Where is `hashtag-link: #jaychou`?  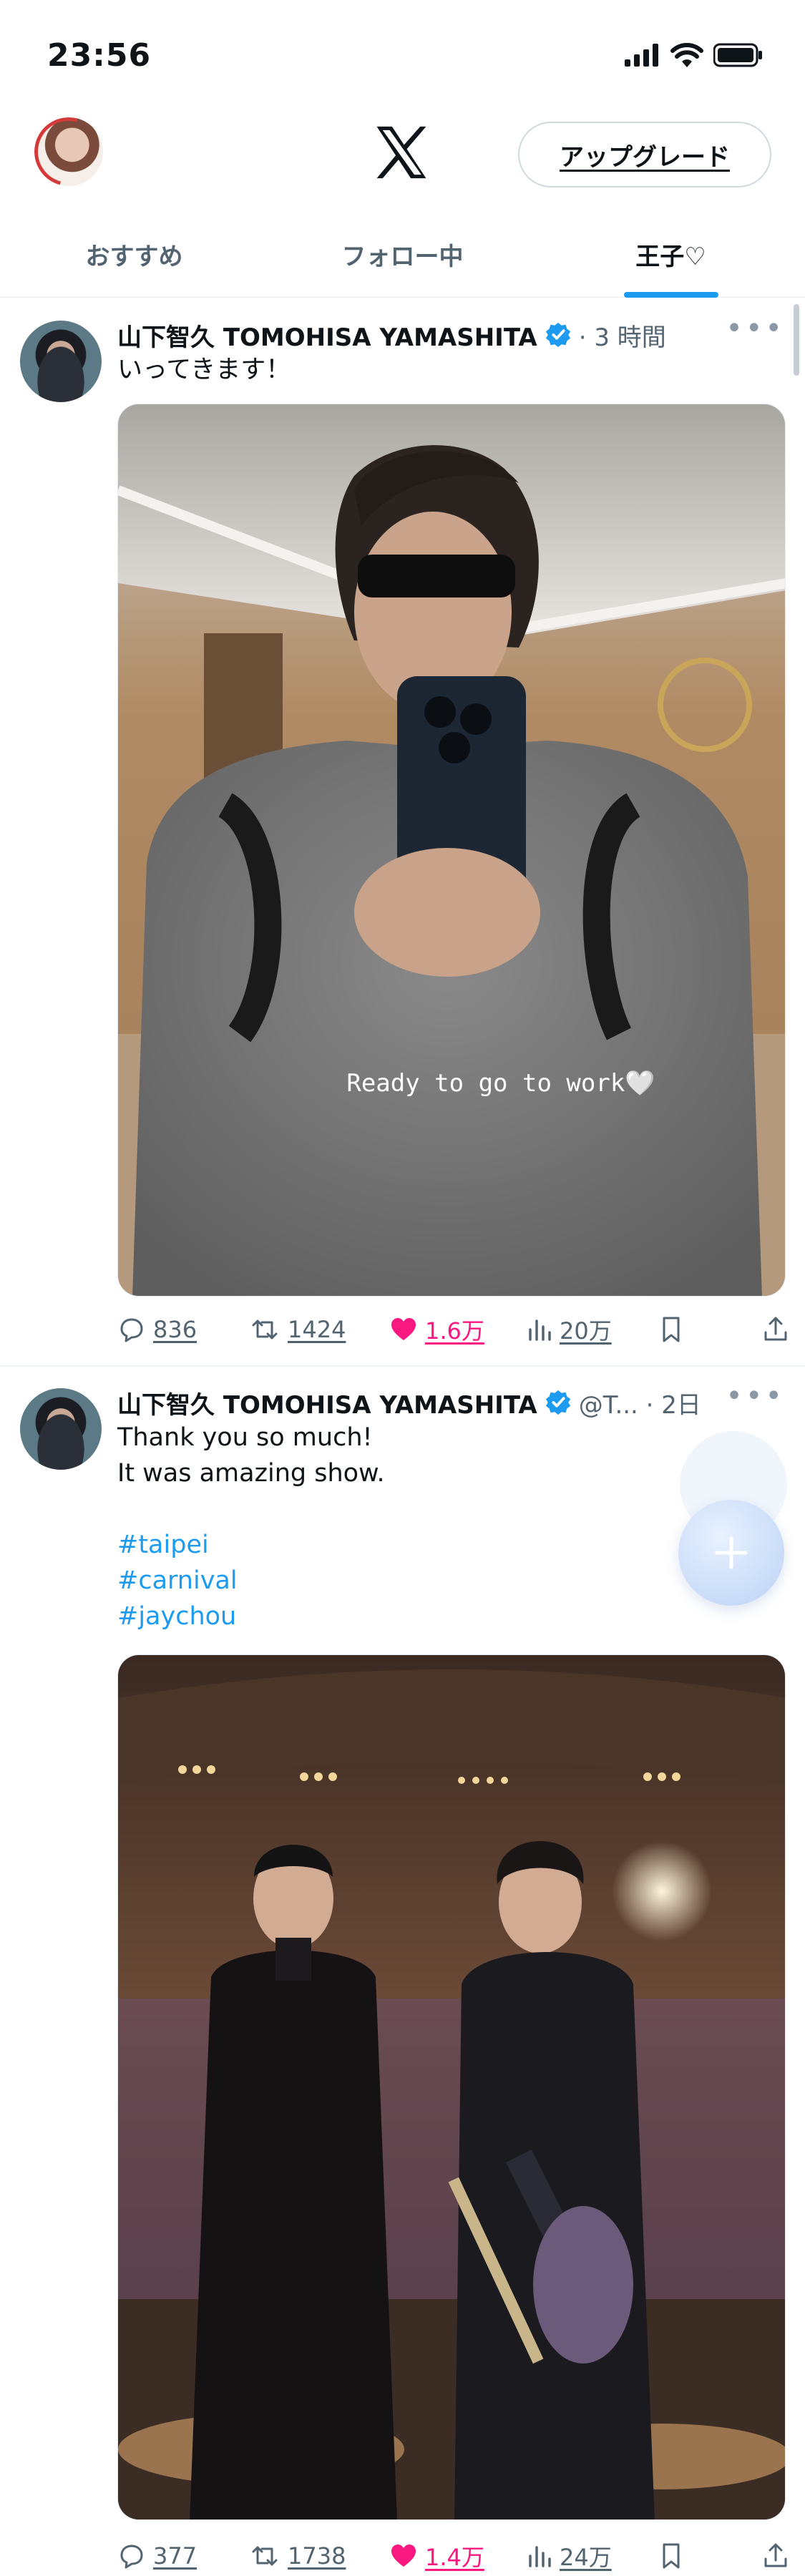
hashtag-link: #jaychou is located at coordinates (439, 1616).